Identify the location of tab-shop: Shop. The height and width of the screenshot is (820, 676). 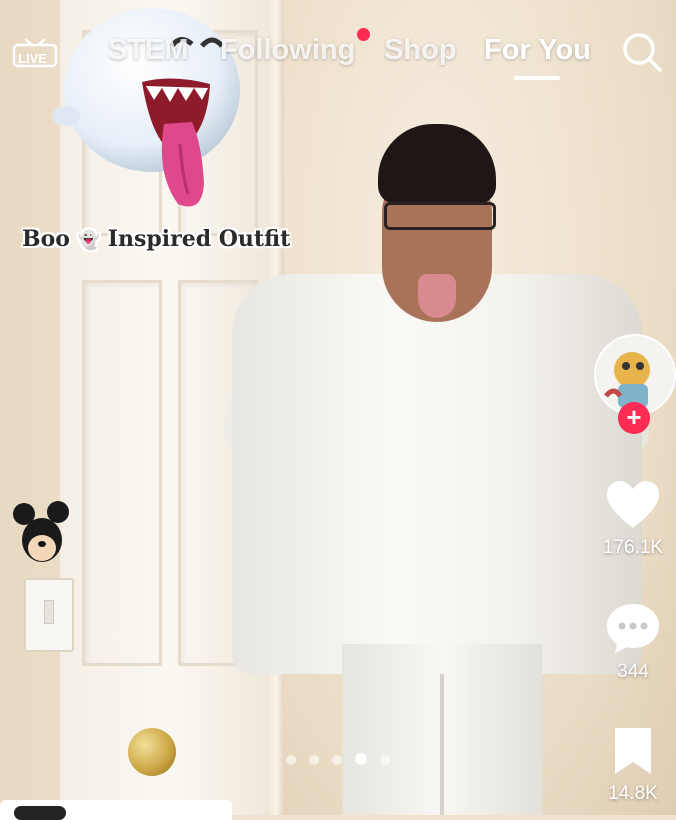
(420, 50).